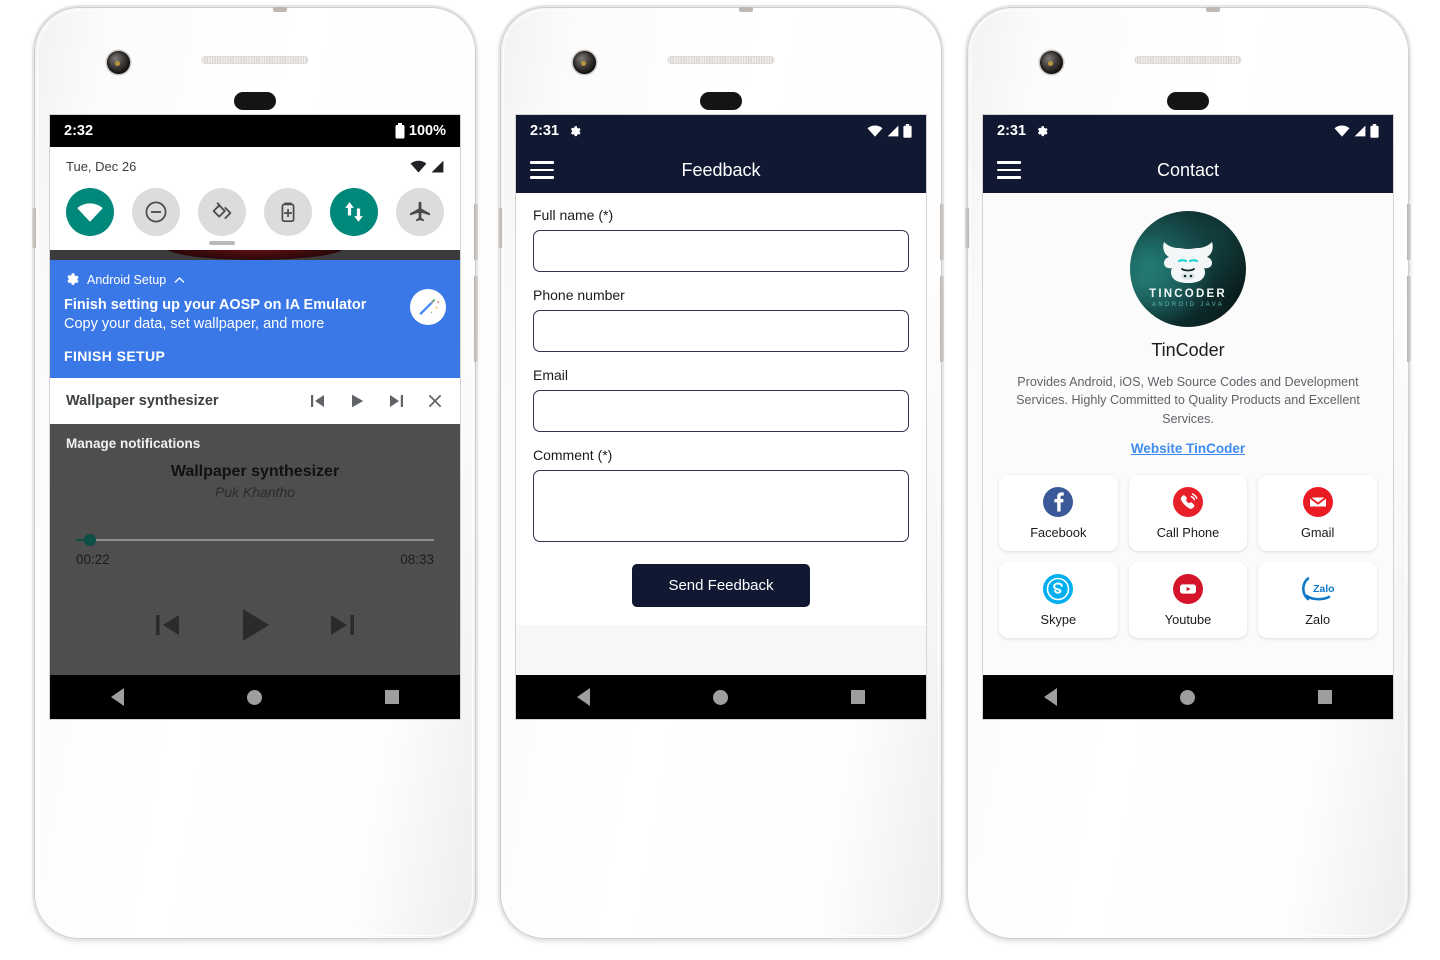 The height and width of the screenshot is (960, 1440). I want to click on youtube-icon, so click(1188, 589).